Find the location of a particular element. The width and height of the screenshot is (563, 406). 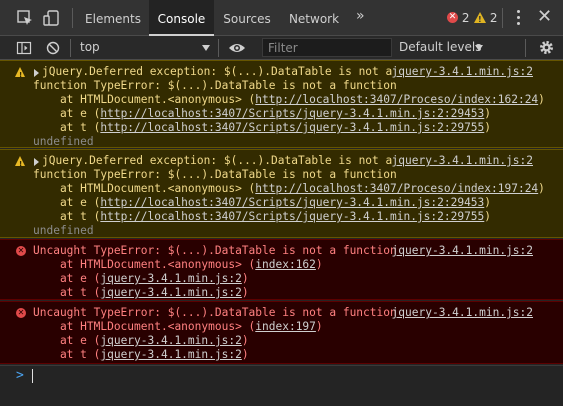

error-counter: ✕ 2 is located at coordinates (458, 18).